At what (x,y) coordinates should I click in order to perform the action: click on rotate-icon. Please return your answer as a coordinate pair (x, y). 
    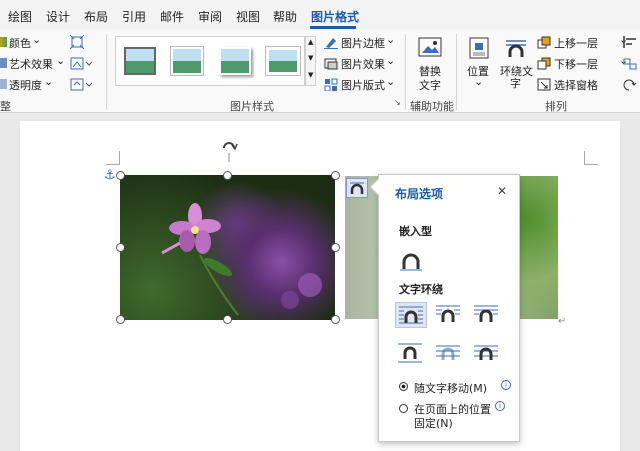
    Looking at the image, I should click on (631, 85).